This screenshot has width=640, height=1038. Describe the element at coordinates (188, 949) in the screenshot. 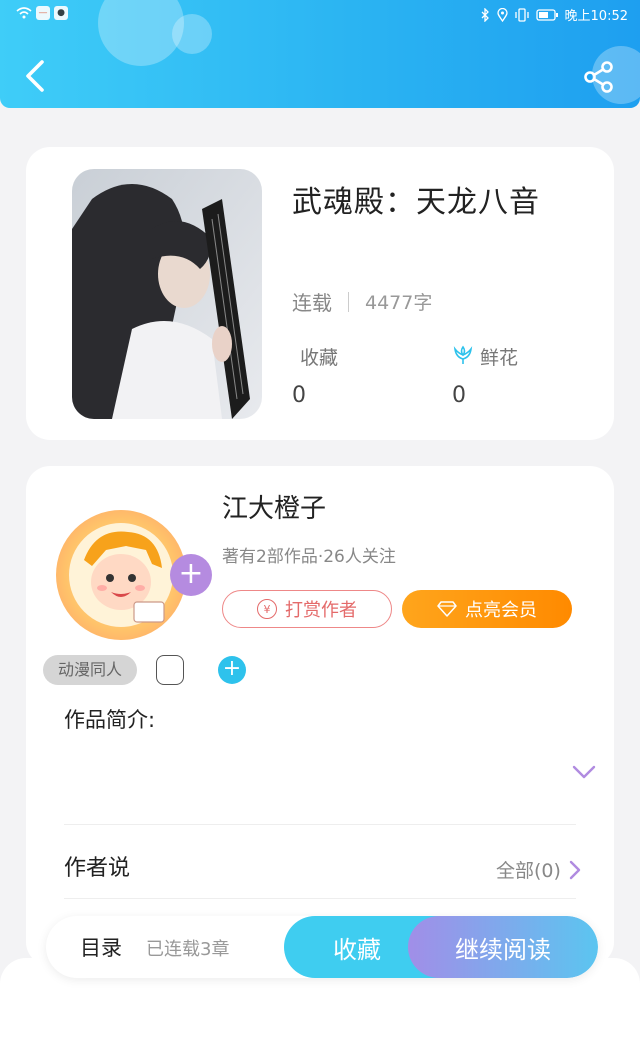

I see `chapter-count: 已连载3章` at that location.